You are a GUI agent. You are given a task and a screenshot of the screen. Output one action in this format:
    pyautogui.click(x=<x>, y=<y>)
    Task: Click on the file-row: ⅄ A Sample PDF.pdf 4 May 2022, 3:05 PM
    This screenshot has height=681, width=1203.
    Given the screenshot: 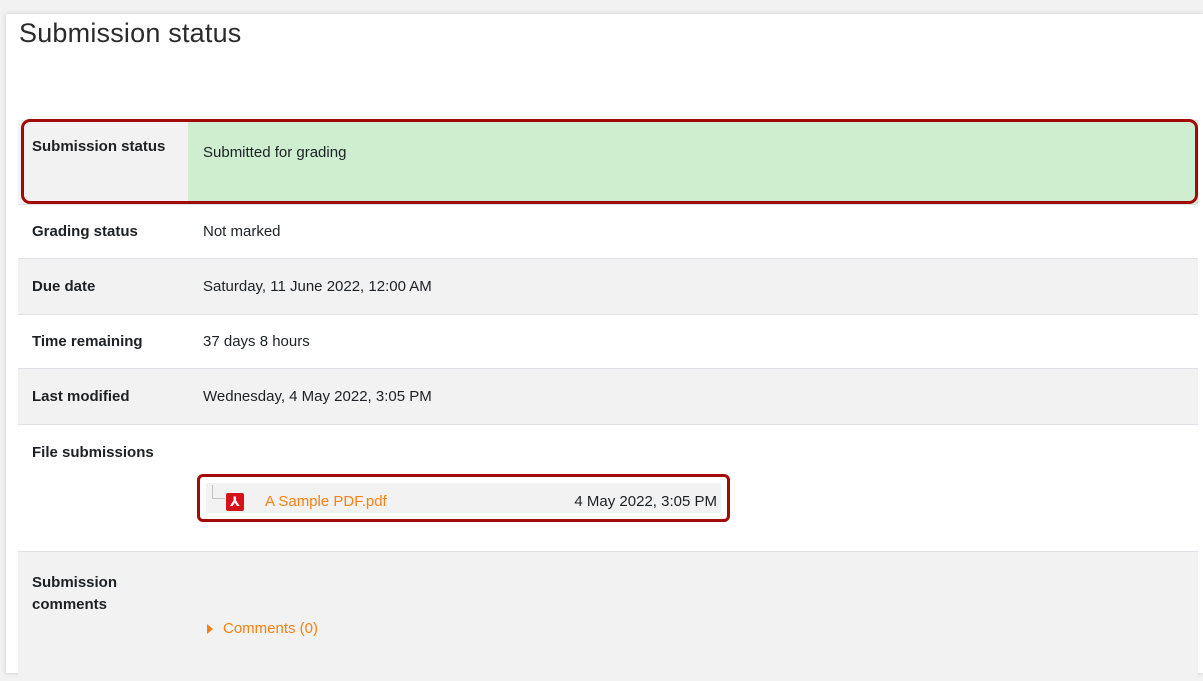 What is the action you would take?
    pyautogui.click(x=463, y=498)
    